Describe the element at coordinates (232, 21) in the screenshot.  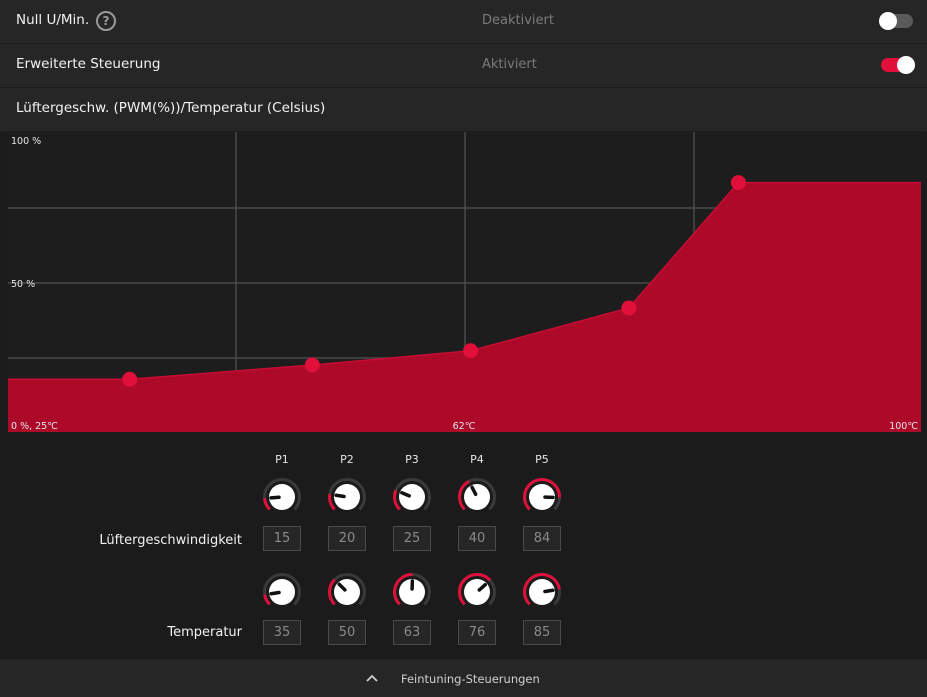
I see `zero-rpm-label-cell: Null U/Min. ?` at that location.